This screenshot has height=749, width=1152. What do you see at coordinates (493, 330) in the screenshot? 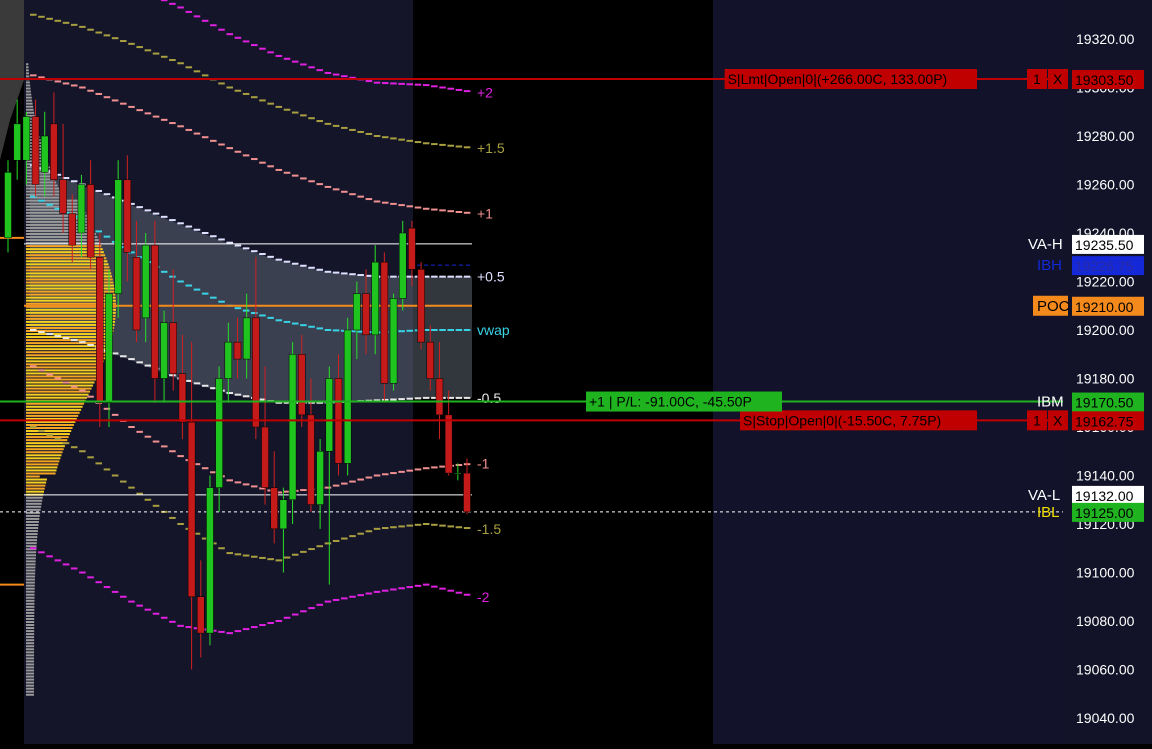
I see `band-label: vwap` at bounding box center [493, 330].